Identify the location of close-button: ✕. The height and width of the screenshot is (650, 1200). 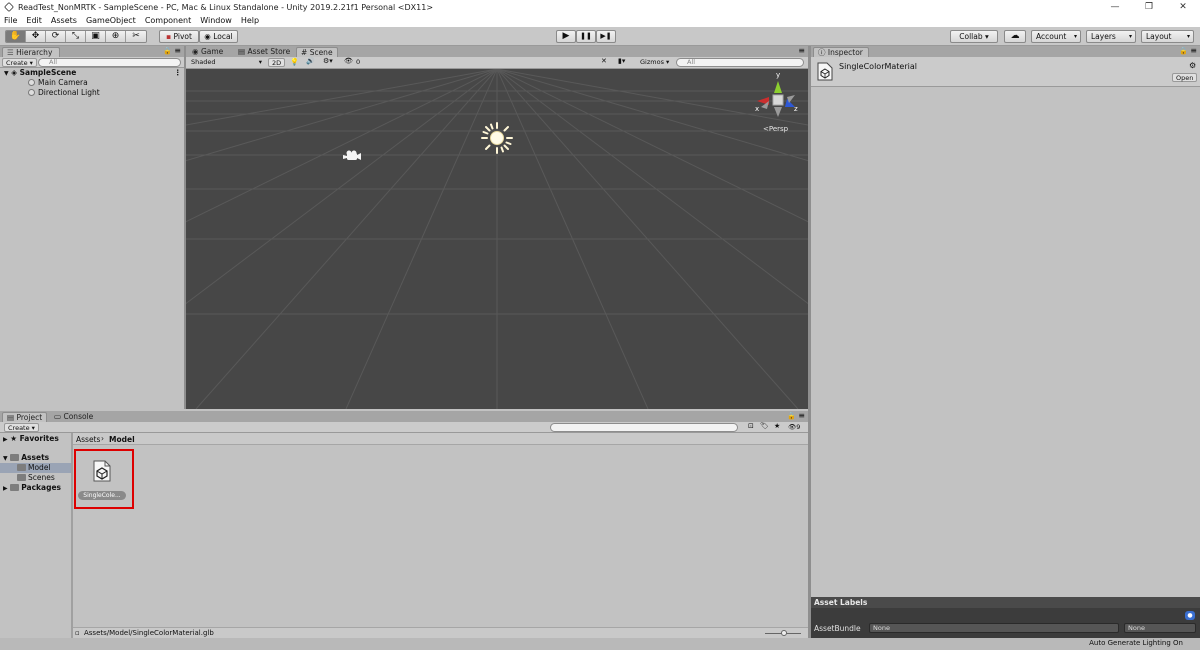
(1183, 7).